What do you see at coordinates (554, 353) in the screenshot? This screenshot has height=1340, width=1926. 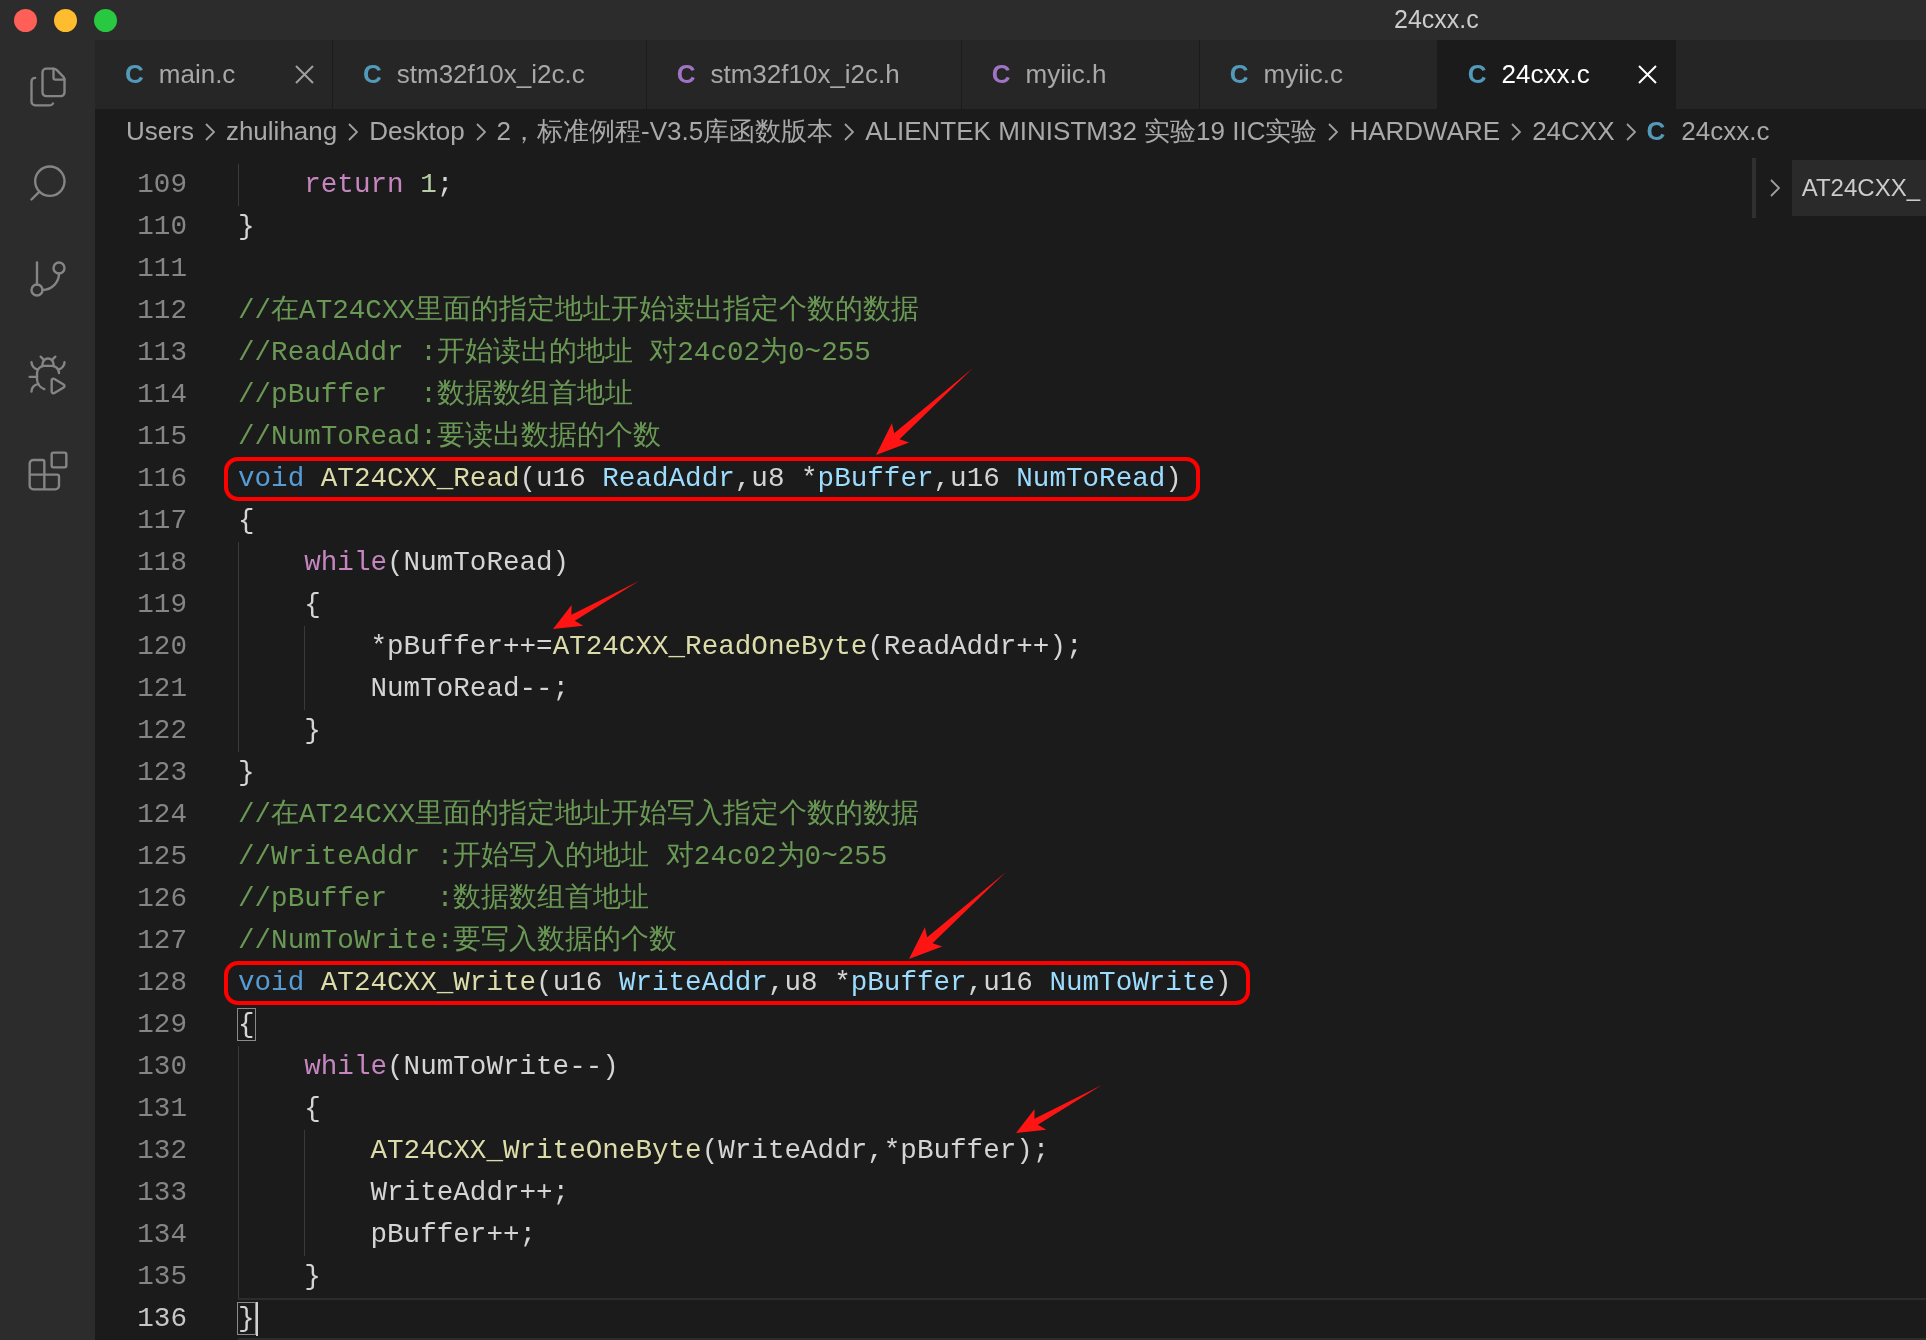 I see `code-line: //ReadAddr :开始读出的地址 对24c02为0~255` at bounding box center [554, 353].